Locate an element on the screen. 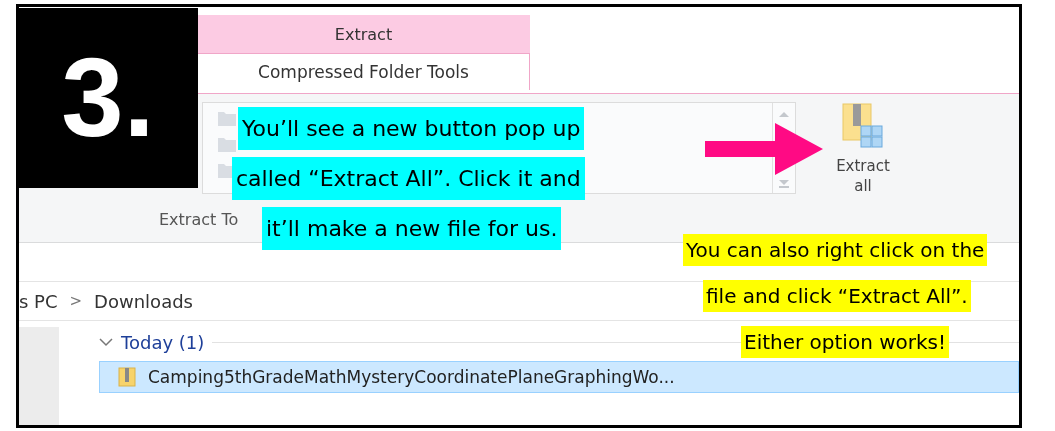  extract-all-button: Extract all is located at coordinates (863, 150).